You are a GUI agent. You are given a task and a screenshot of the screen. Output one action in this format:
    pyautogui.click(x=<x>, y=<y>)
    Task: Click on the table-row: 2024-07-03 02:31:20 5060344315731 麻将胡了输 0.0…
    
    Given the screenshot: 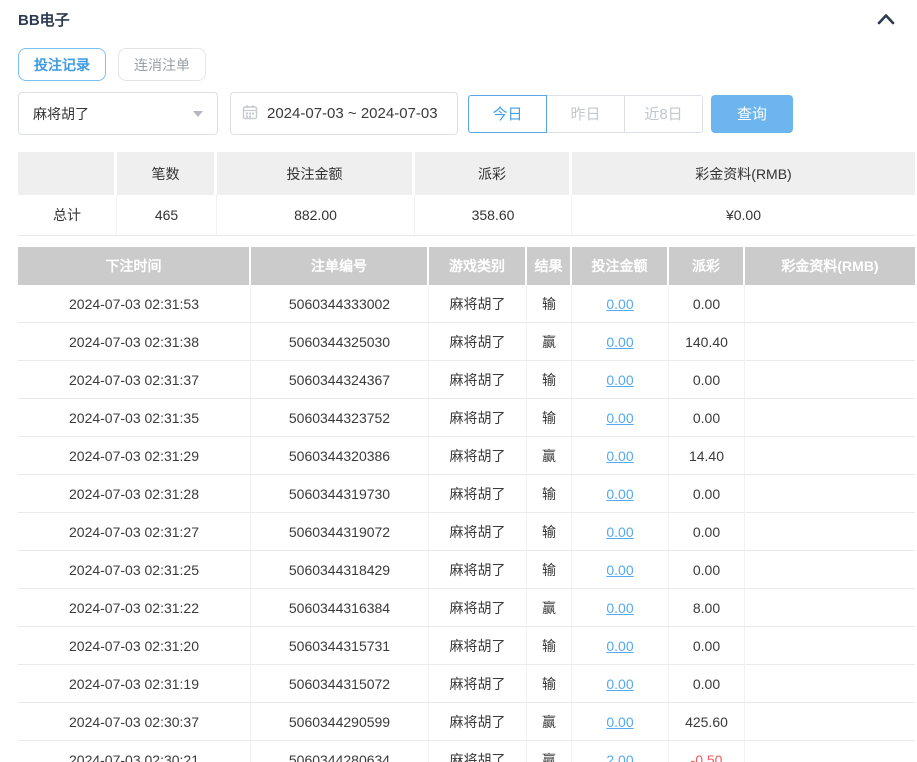 What is the action you would take?
    pyautogui.click(x=466, y=646)
    